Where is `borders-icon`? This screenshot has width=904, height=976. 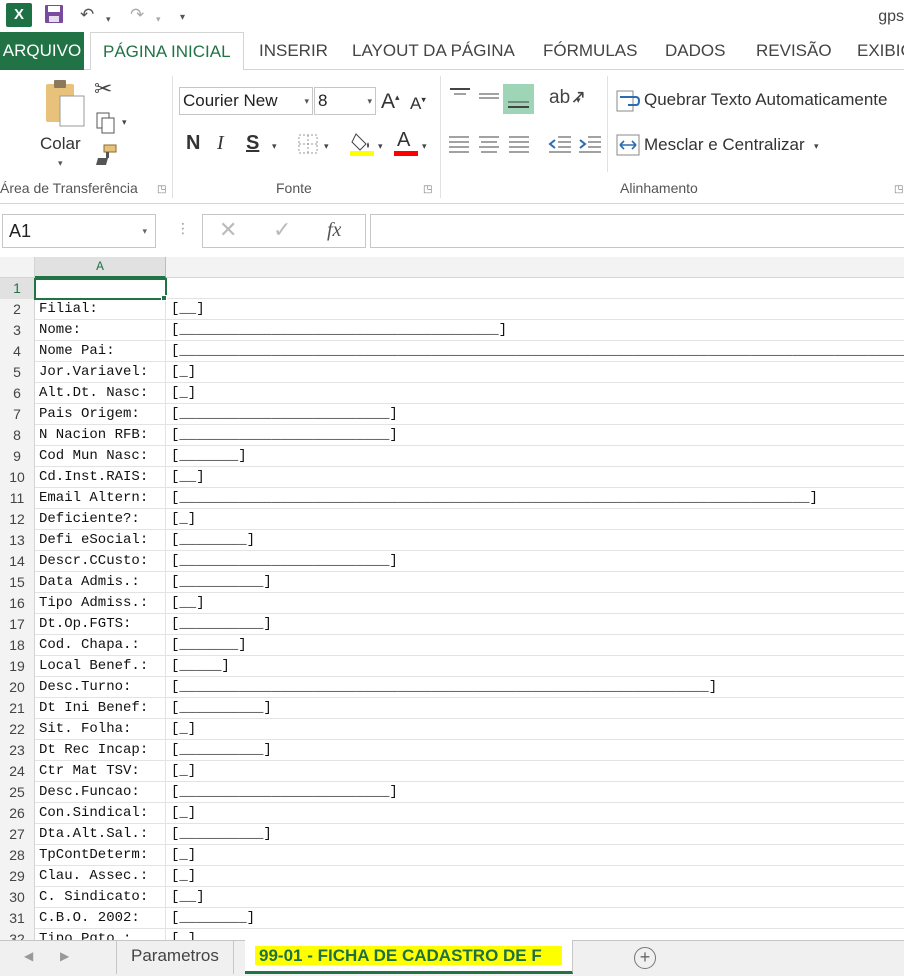
borders-icon is located at coordinates (308, 145).